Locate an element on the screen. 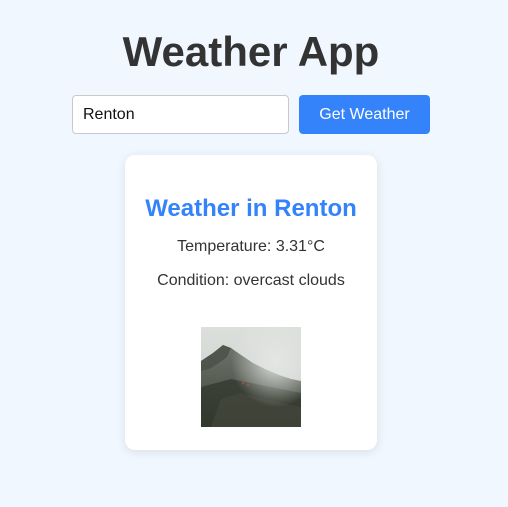 This screenshot has height=507, width=508. weather-heading-prefix: Weather in is located at coordinates (206, 208).